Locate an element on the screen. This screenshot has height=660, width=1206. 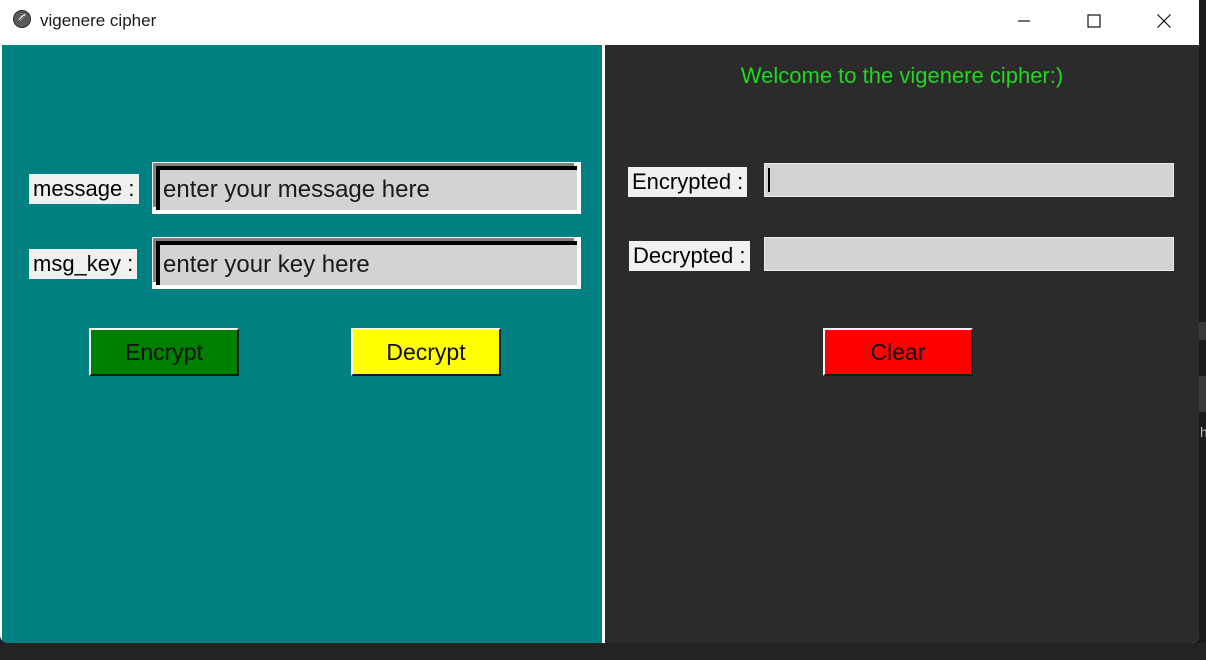
message-input is located at coordinates (368, 190).